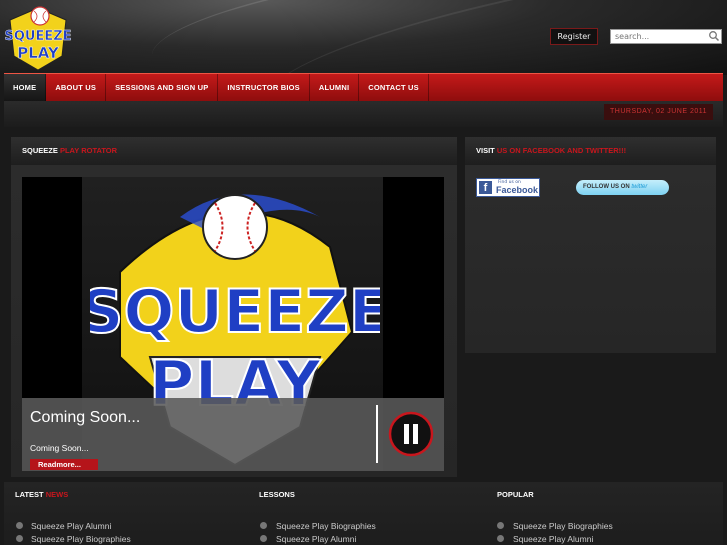 The image size is (727, 545). What do you see at coordinates (234, 151) in the screenshot?
I see `rotator-heading: SQUEEZE PLAY ROTATOR` at bounding box center [234, 151].